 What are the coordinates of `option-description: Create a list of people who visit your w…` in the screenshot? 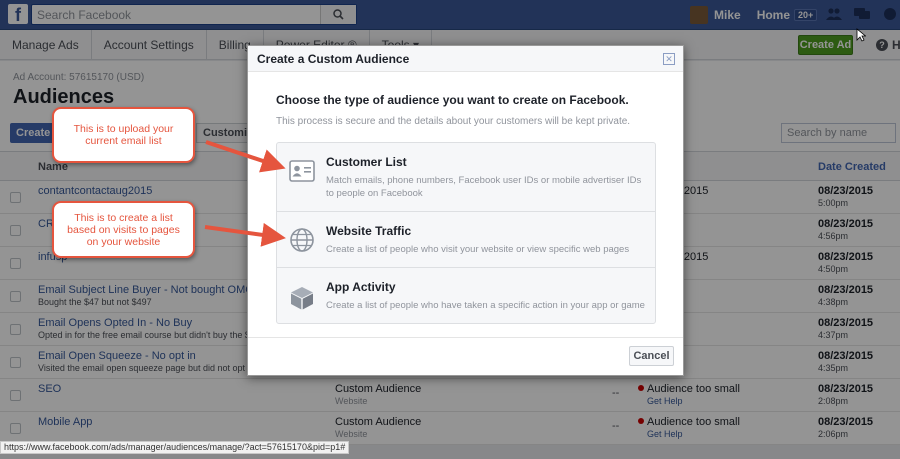 It's located at (478, 249).